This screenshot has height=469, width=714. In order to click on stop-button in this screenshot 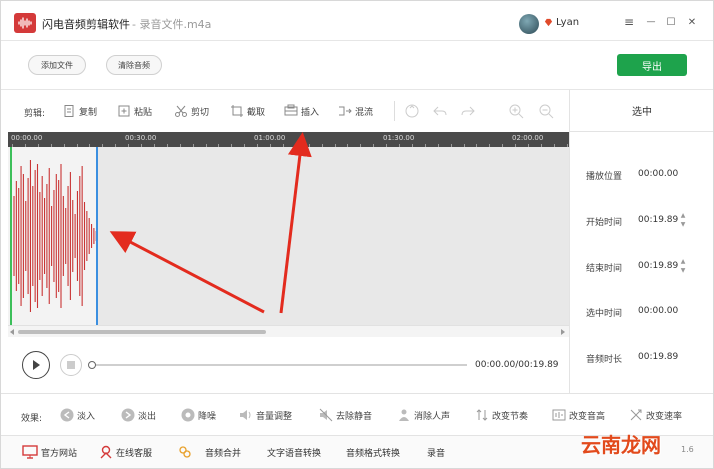, I will do `click(71, 365)`.